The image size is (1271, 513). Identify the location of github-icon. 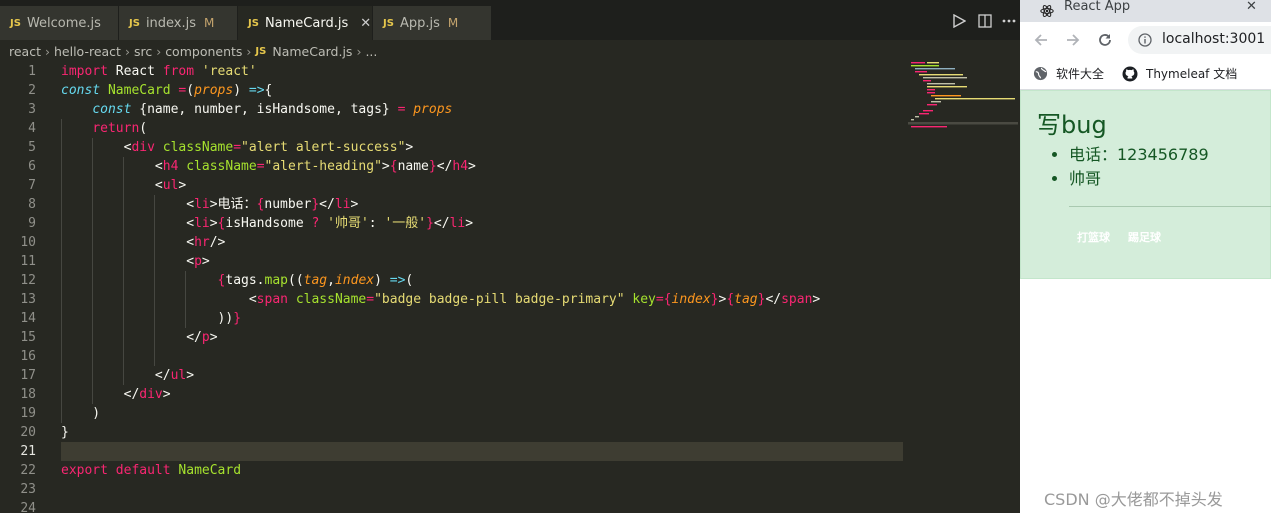
(1130, 73).